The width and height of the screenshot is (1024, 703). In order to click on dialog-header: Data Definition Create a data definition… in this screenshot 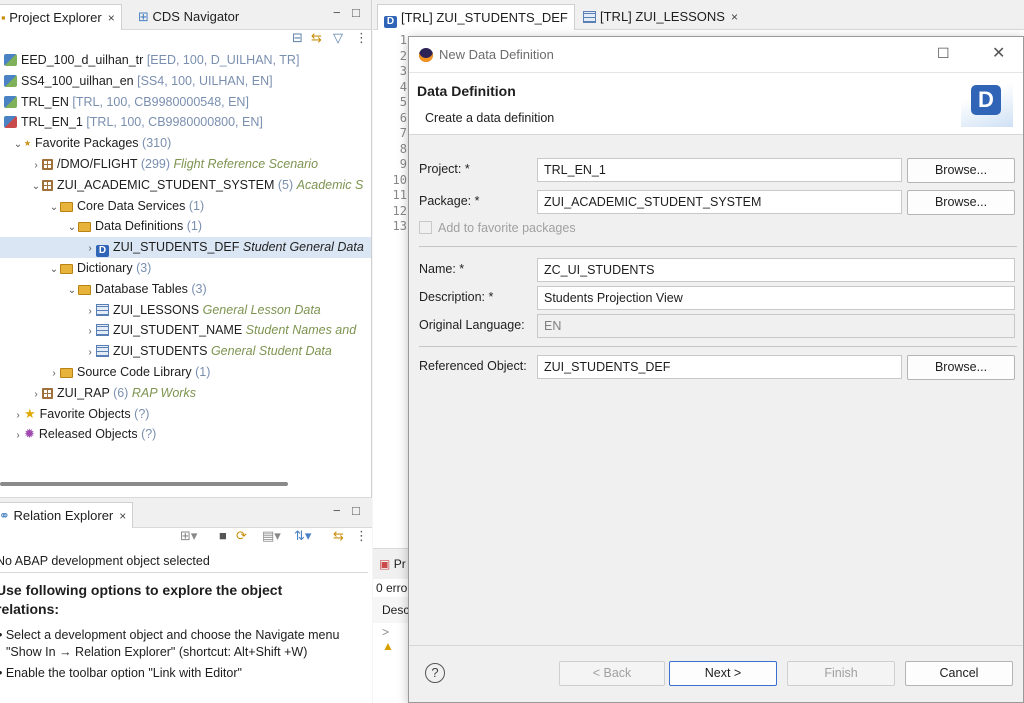, I will do `click(716, 104)`.